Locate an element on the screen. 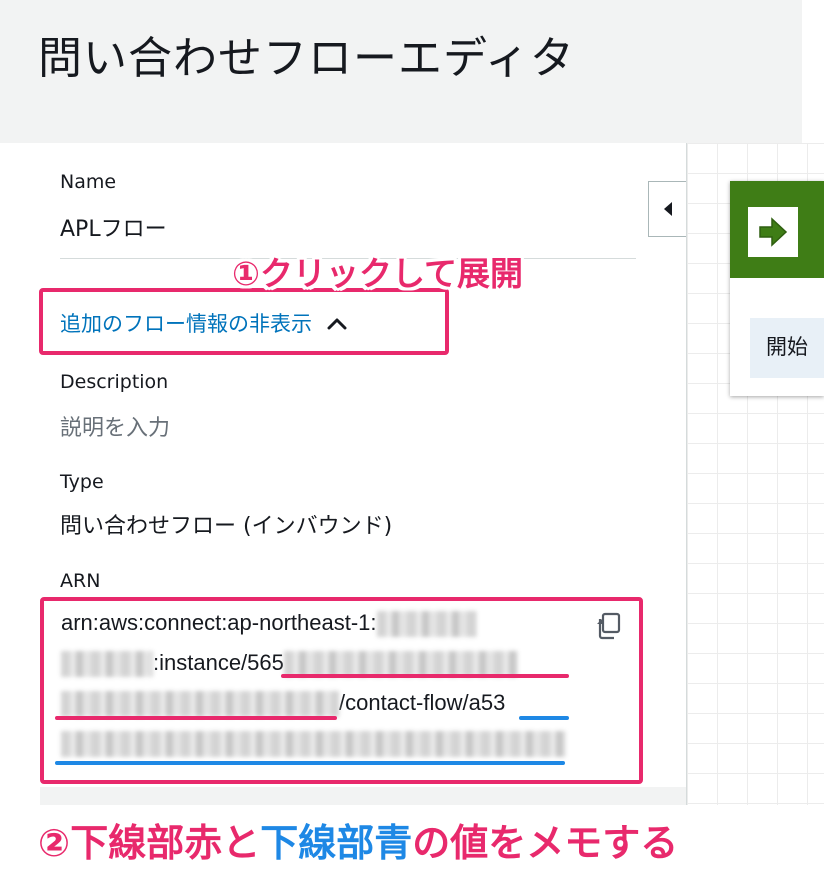  collapse-left-icon is located at coordinates (667, 209).